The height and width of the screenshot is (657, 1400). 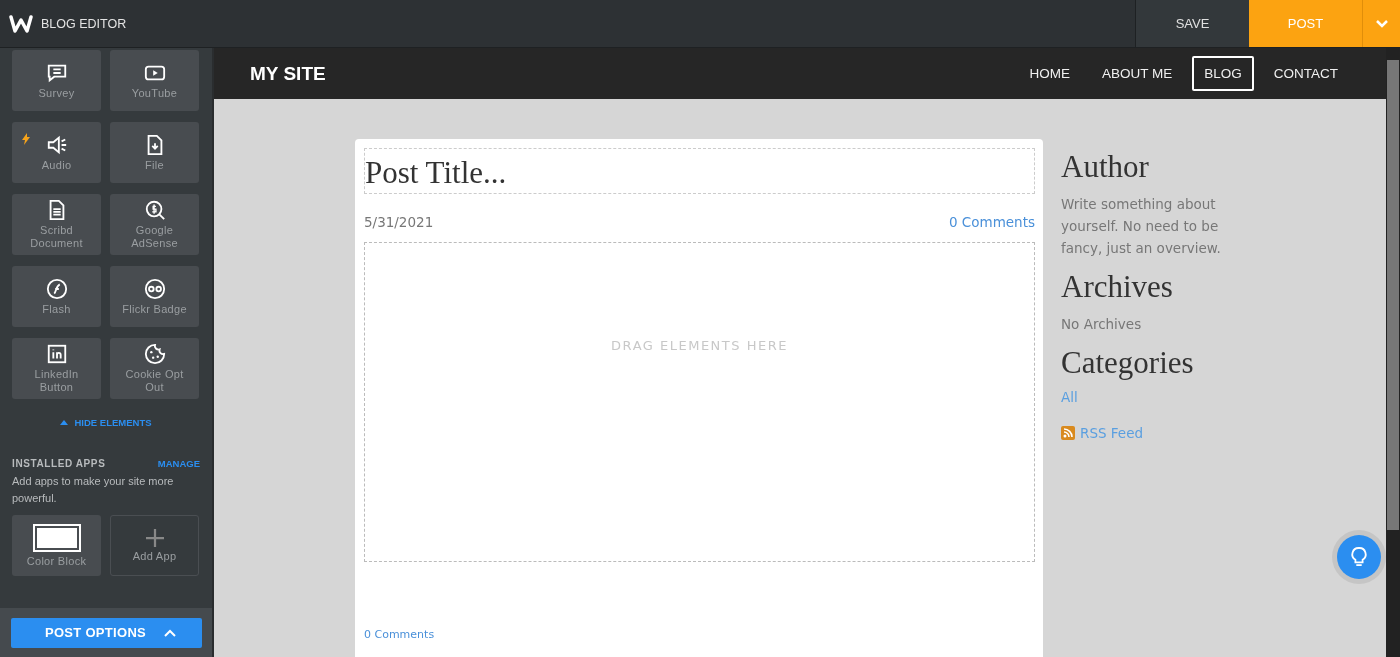 I want to click on element-tile: Flash, so click(x=56, y=296).